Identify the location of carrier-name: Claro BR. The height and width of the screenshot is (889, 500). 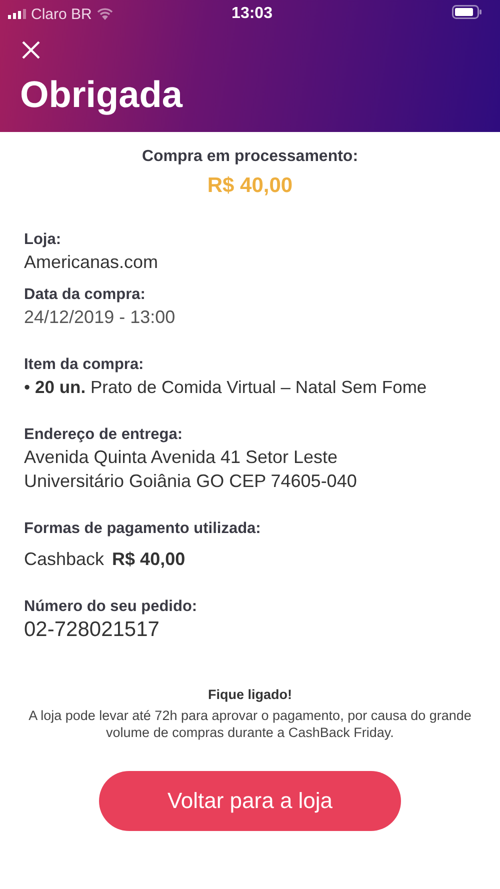
(61, 14).